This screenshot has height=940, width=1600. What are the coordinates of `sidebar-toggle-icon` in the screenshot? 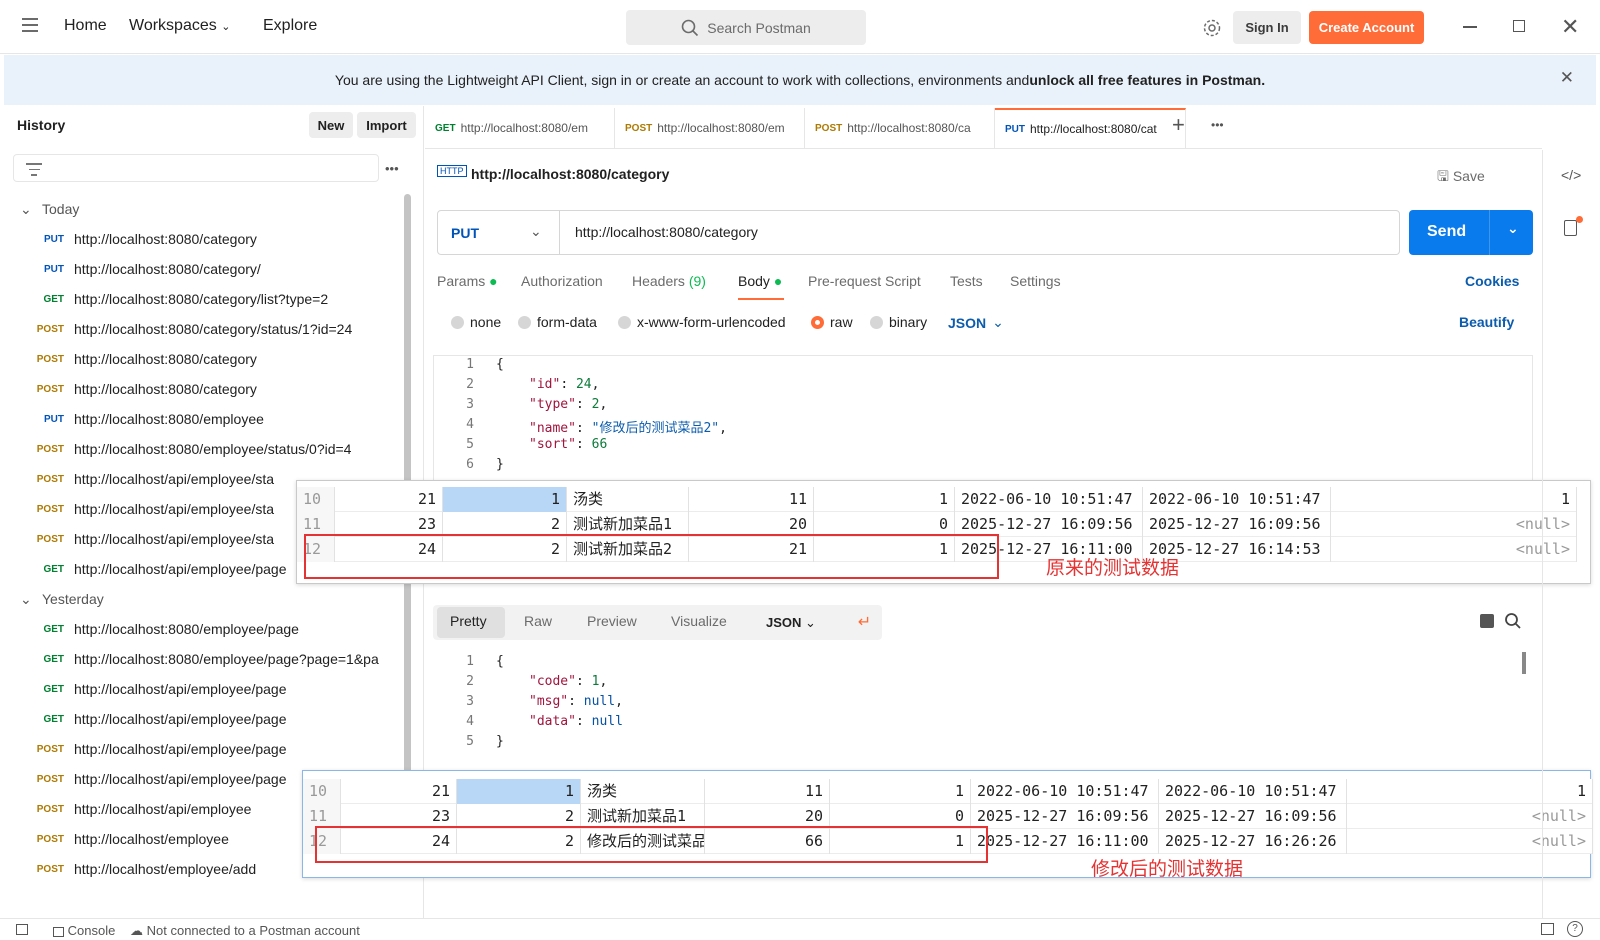 It's located at (22, 929).